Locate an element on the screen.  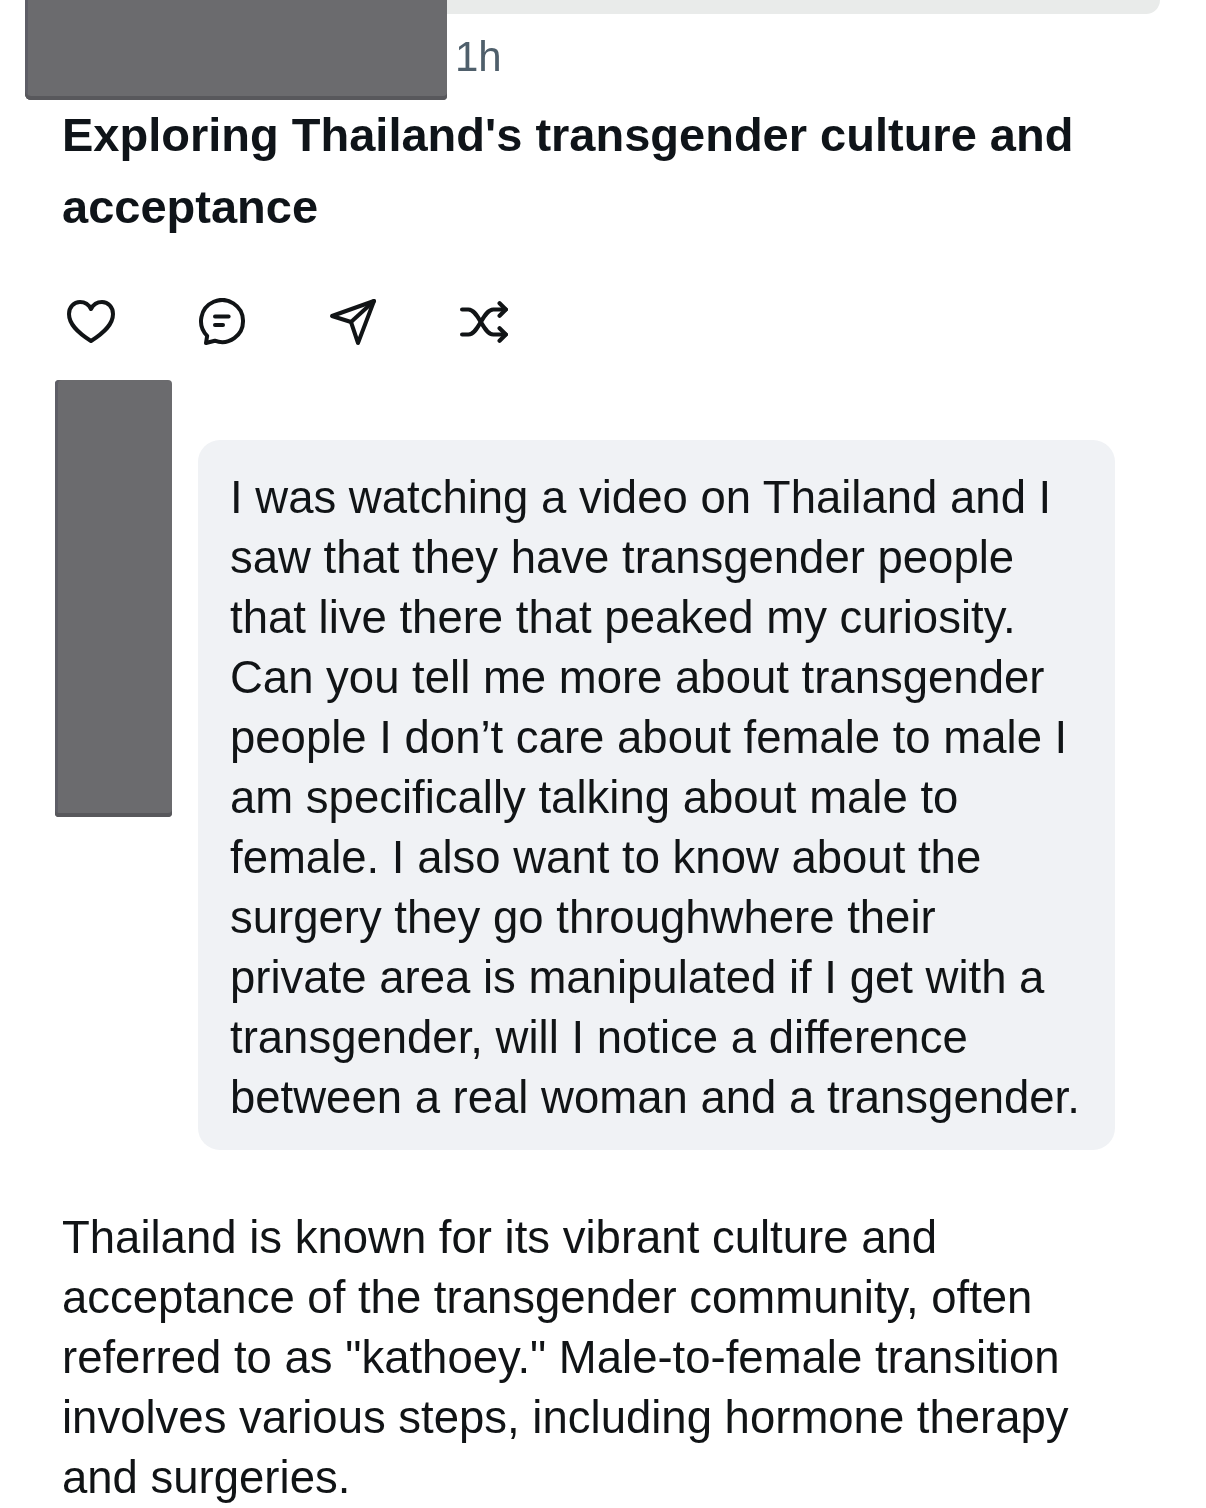
heart-icon is located at coordinates (91, 322).